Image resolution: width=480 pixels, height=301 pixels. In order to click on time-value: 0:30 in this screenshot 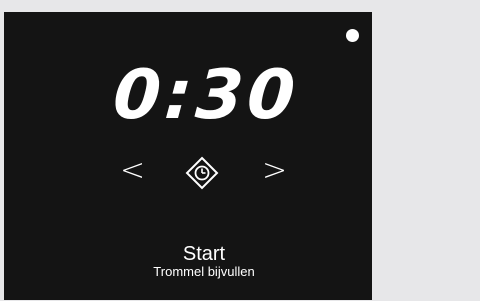, I will do `click(206, 95)`.